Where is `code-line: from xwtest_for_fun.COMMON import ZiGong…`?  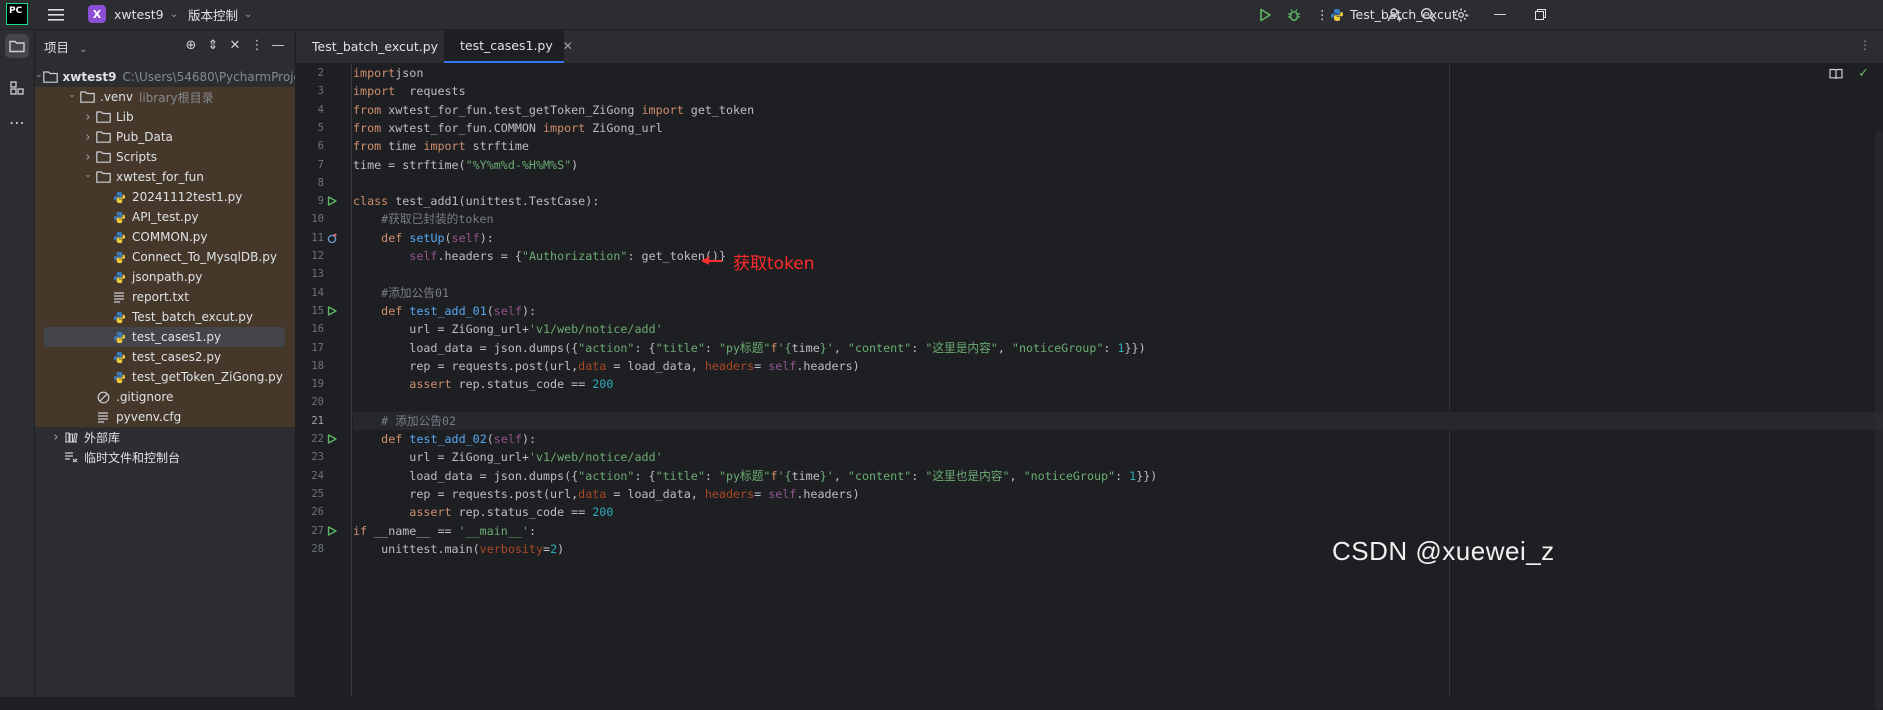
code-line: from xwtest_for_fun.COMMON import ZiGong… is located at coordinates (1118, 128).